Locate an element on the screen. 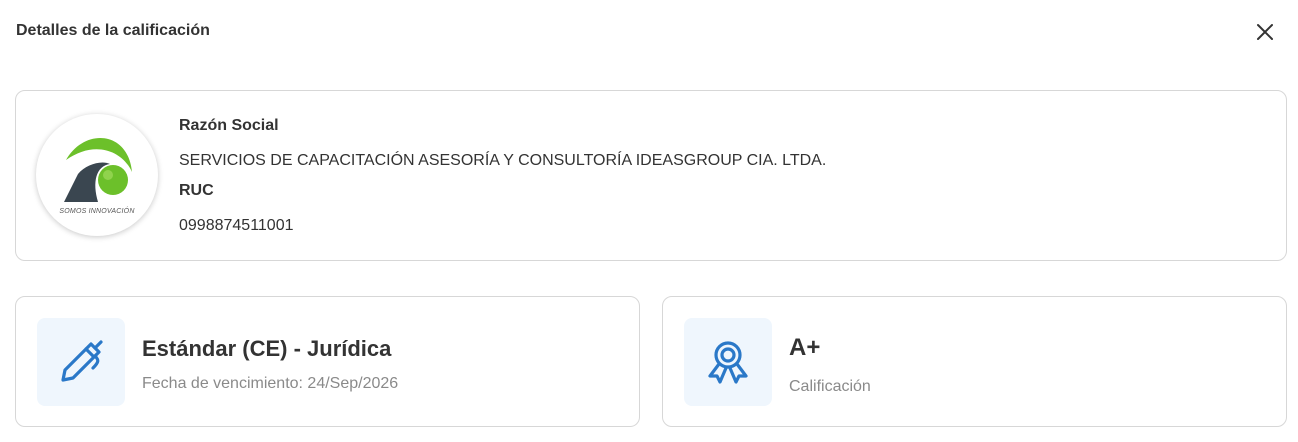 Image resolution: width=1298 pixels, height=442 pixels. rating-card: A+ Calificación is located at coordinates (974, 361).